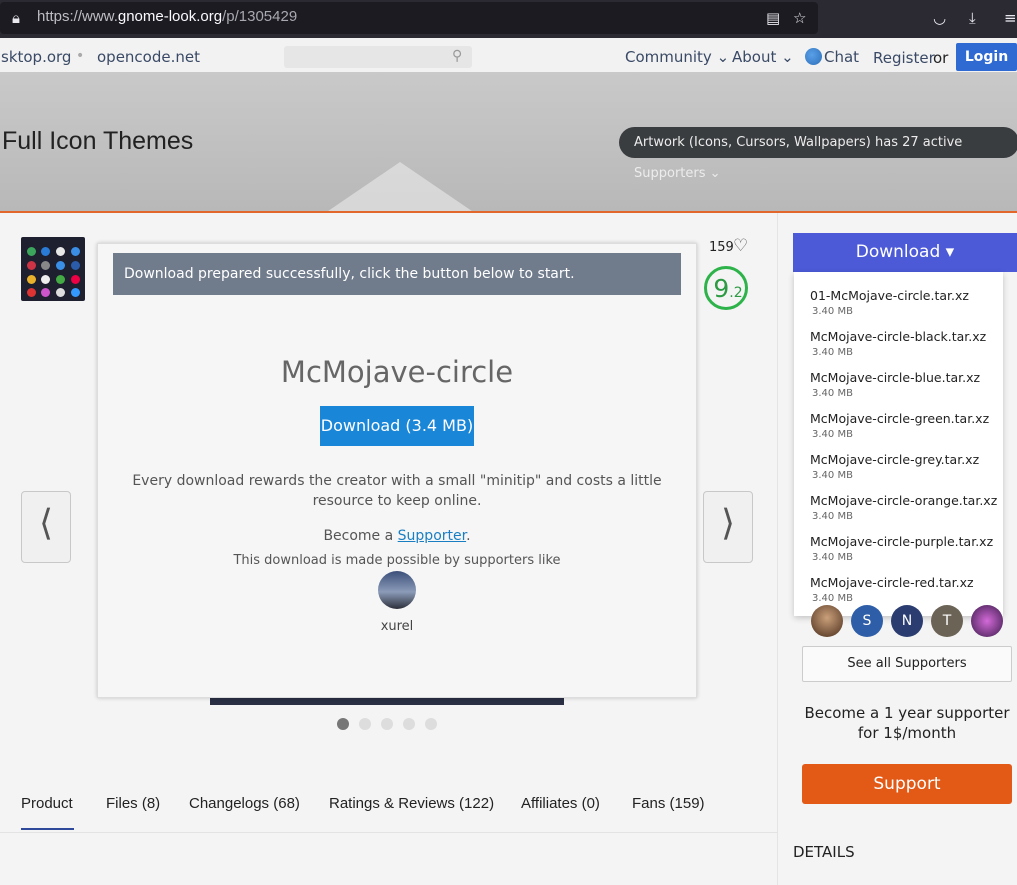 The image size is (1017, 885). Describe the element at coordinates (941, 58) in the screenshot. I see `nav-or: or` at that location.